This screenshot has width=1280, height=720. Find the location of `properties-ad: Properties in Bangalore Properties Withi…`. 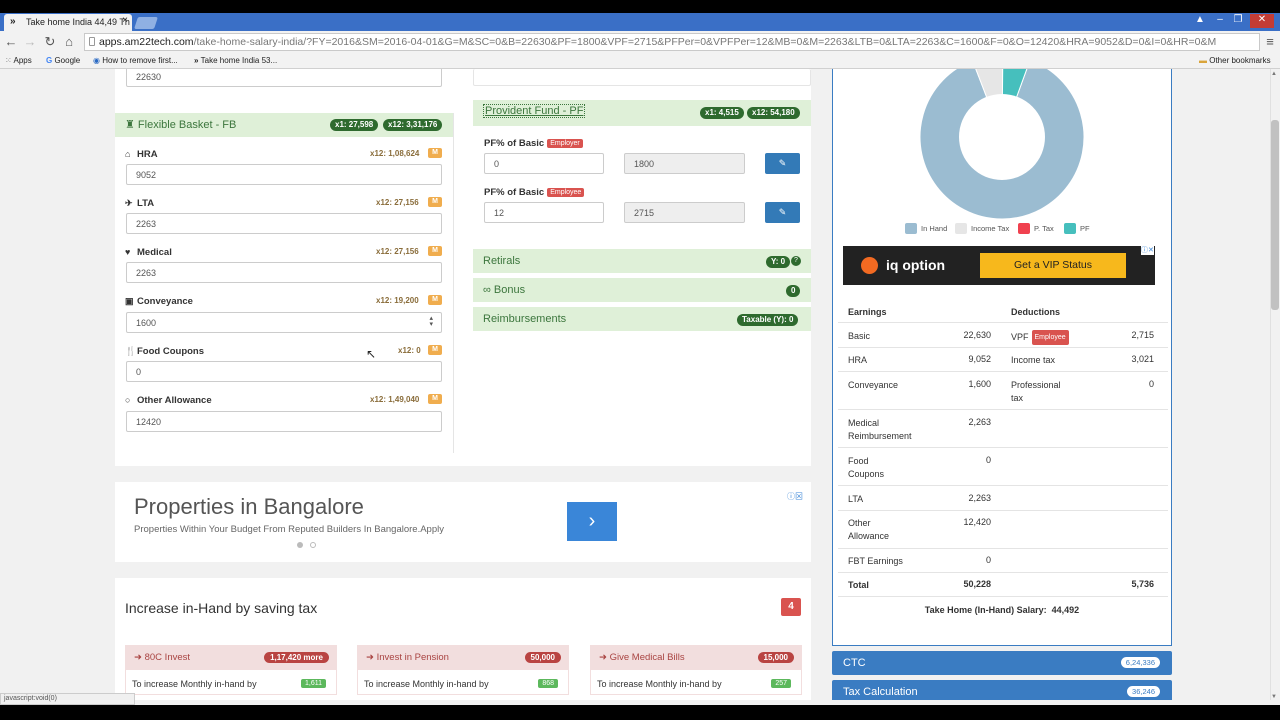

properties-ad: Properties in Bangalore Properties Withi… is located at coordinates (463, 522).